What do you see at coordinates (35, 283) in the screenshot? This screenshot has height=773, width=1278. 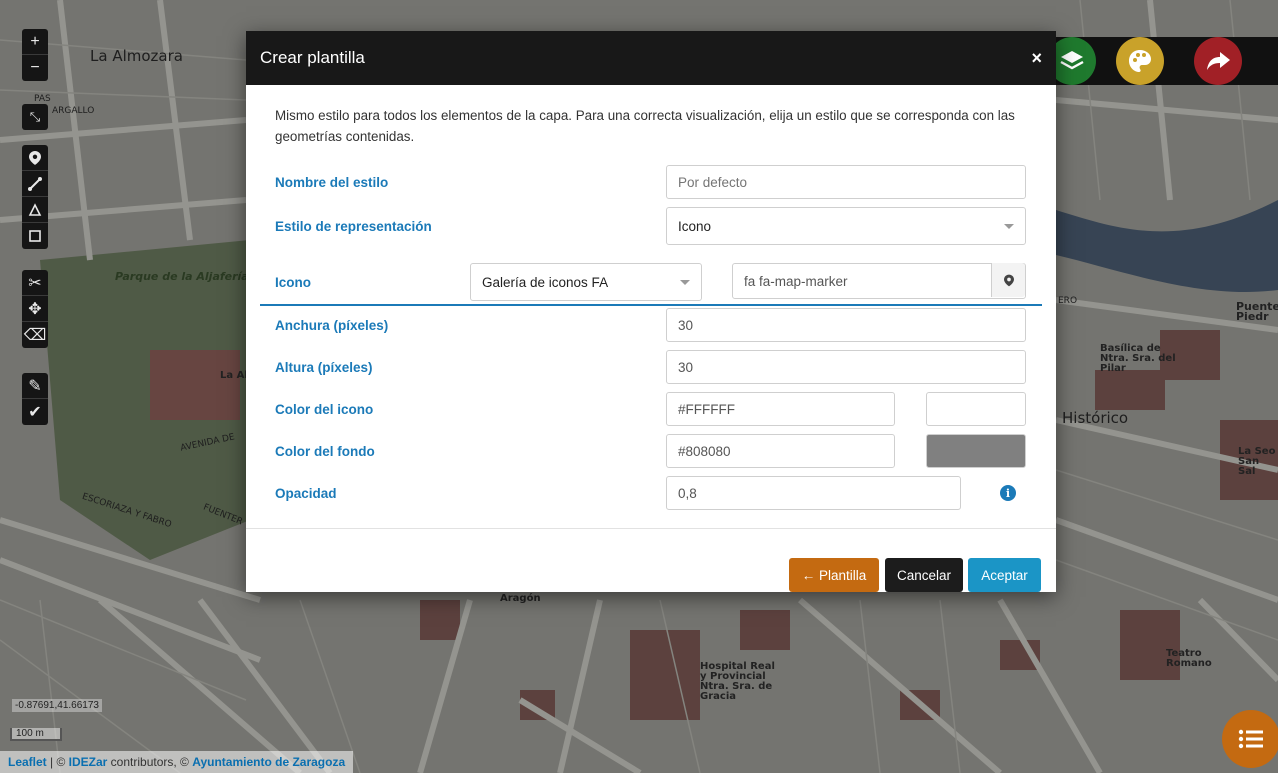 I see `cut-icon: ✂` at bounding box center [35, 283].